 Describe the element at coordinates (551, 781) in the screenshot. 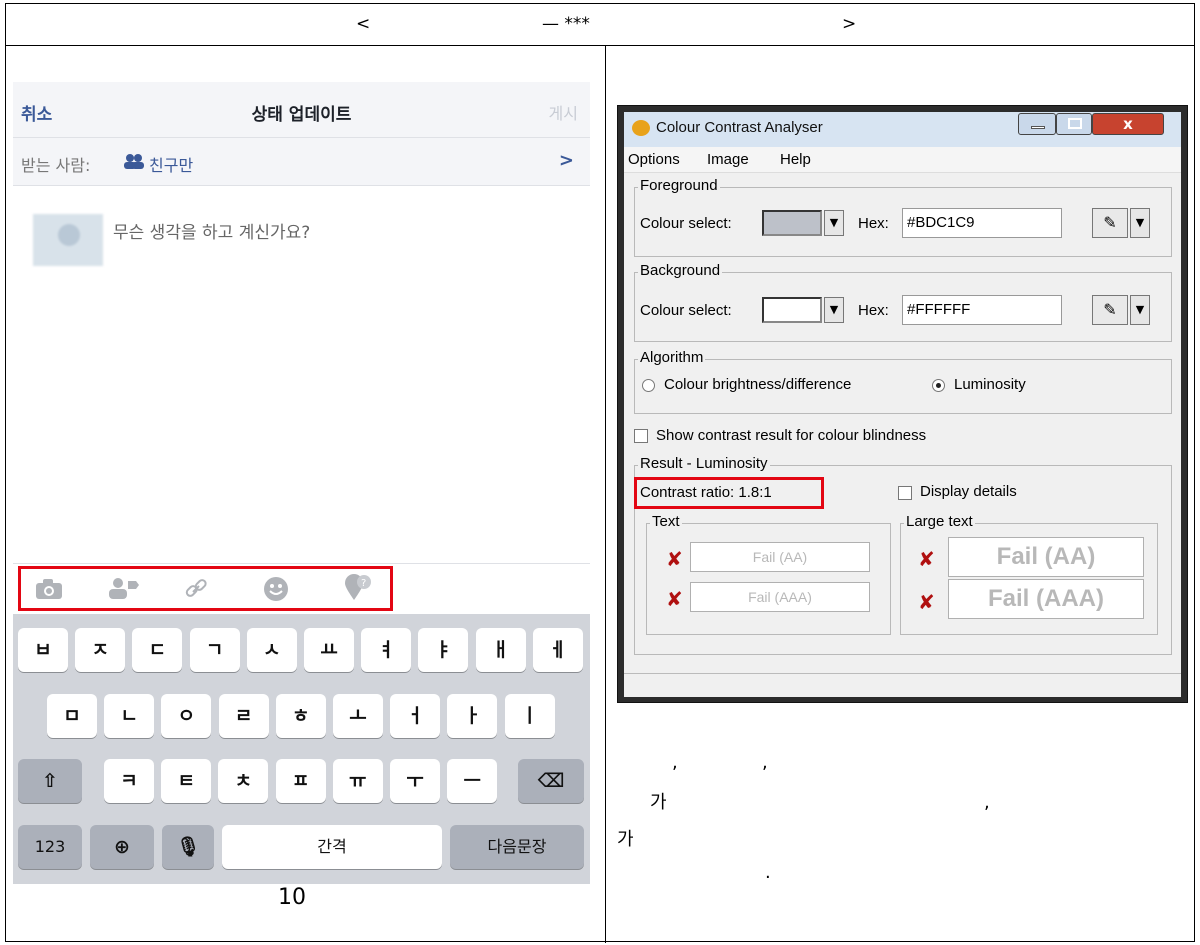

I see `backspace-key: ⌫` at that location.